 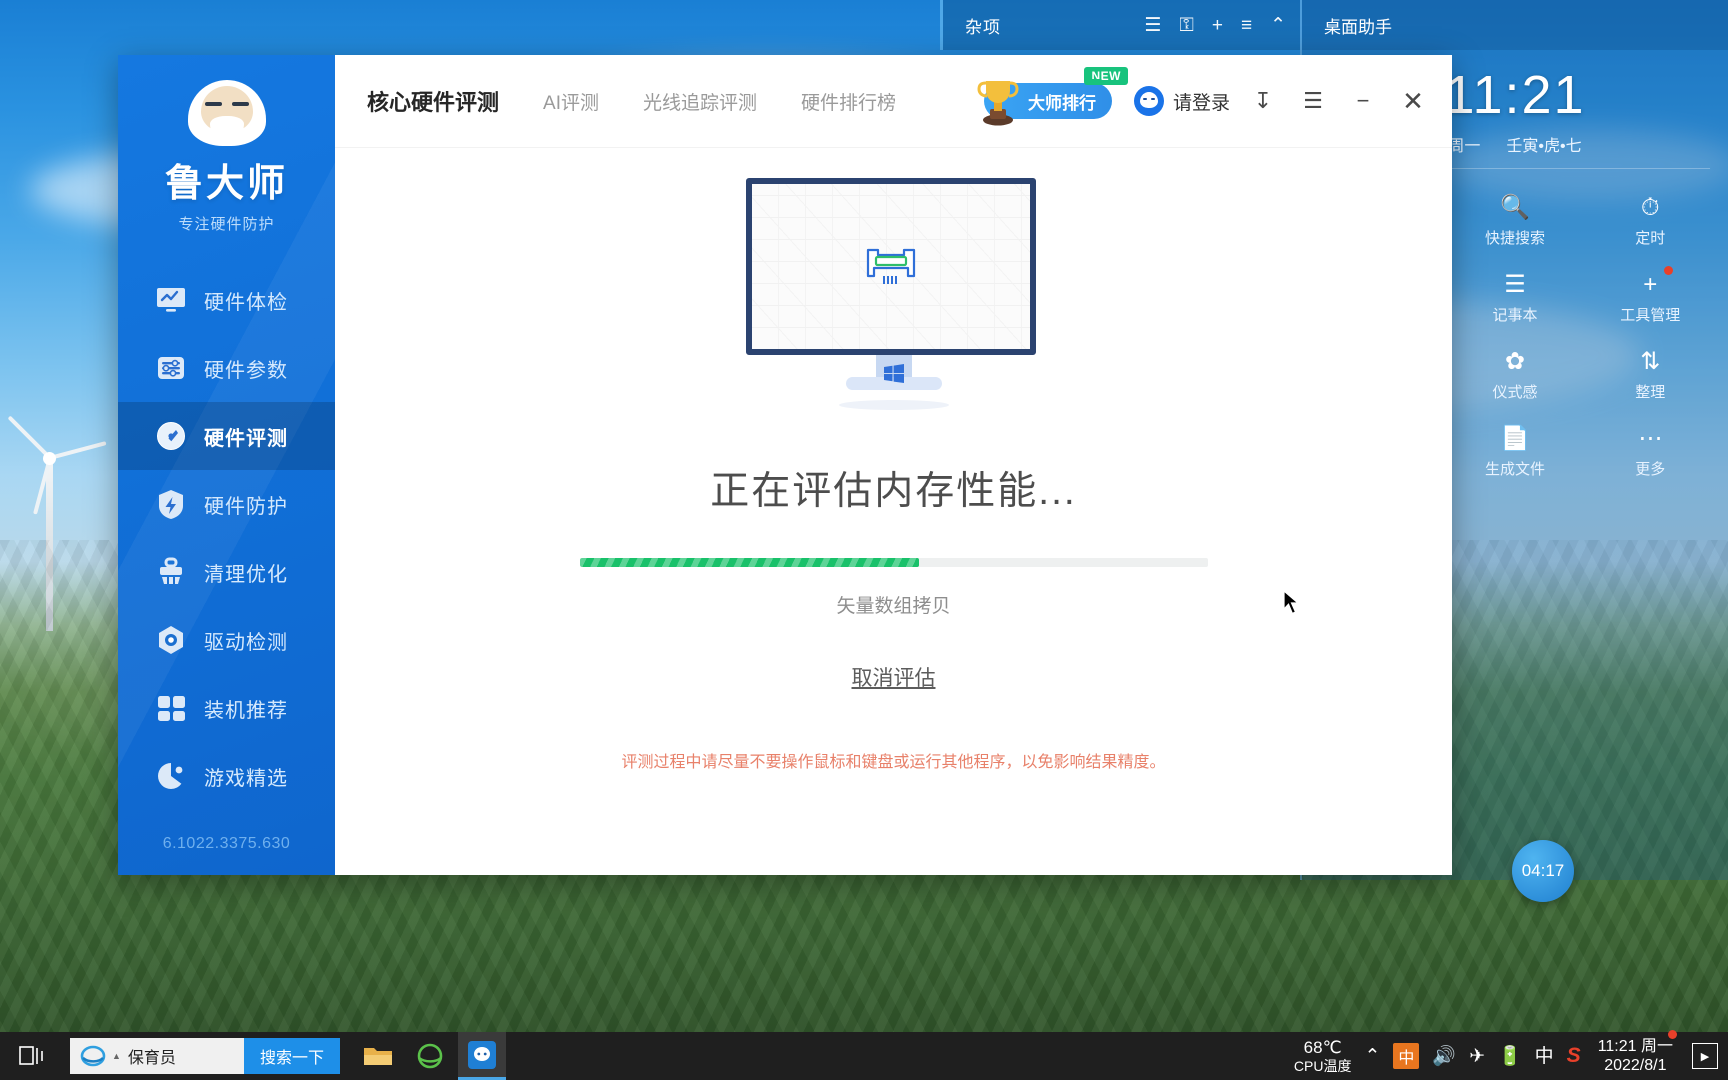 I want to click on assistant-tool-label: 仪式感, so click(x=1515, y=392).